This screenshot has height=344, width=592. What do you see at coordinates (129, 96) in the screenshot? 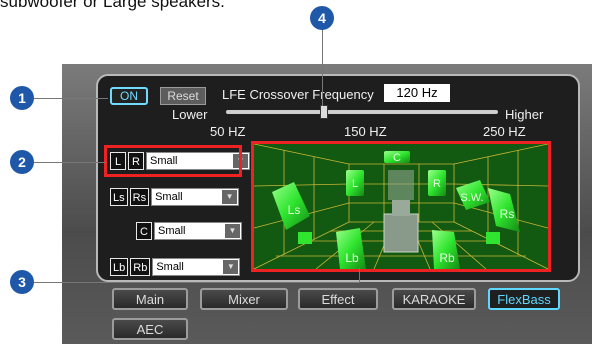
I see `on-button: ON` at bounding box center [129, 96].